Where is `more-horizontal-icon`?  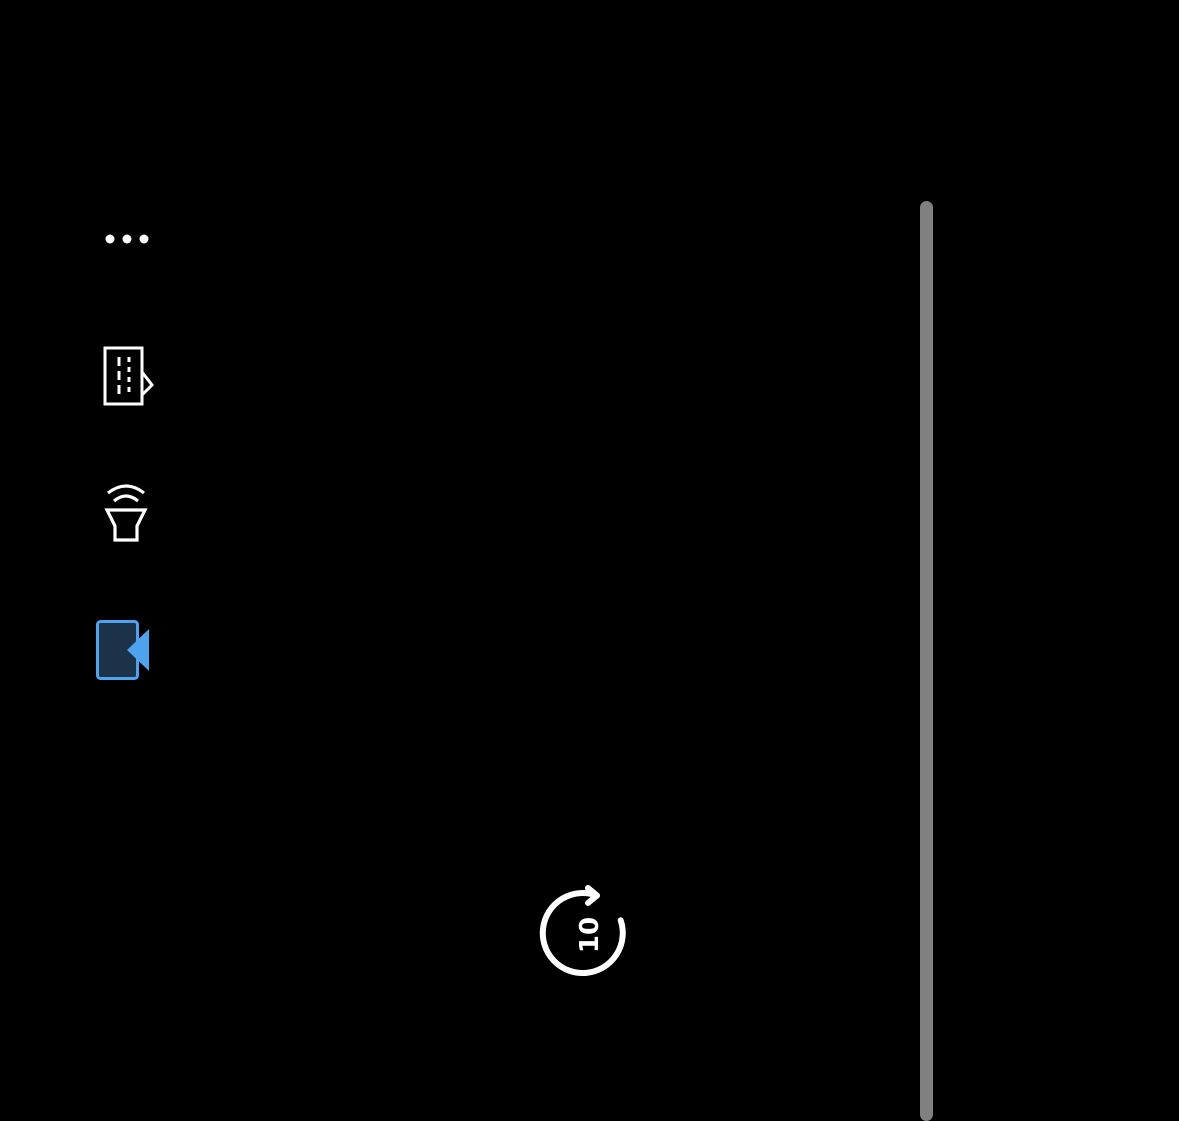
more-horizontal-icon is located at coordinates (127, 239).